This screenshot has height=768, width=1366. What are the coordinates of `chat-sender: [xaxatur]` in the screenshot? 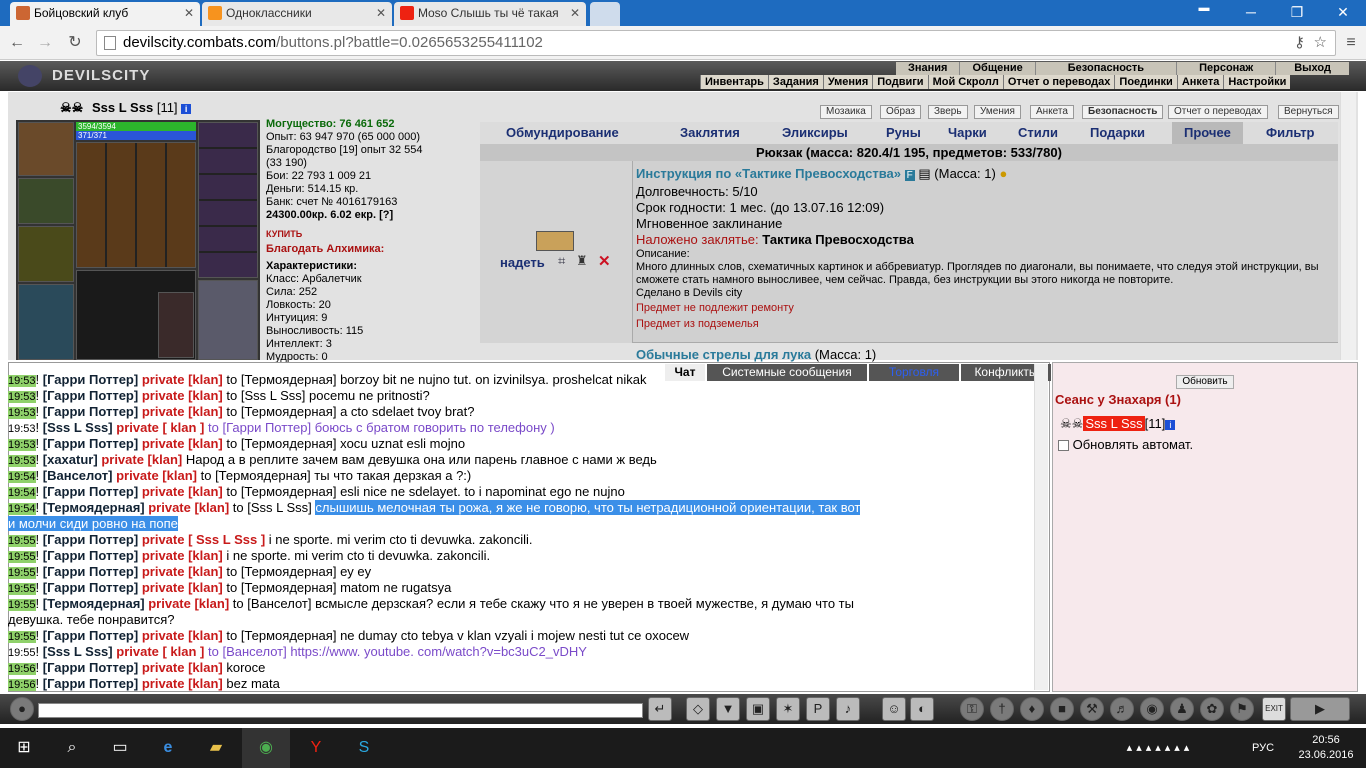 It's located at (70, 459).